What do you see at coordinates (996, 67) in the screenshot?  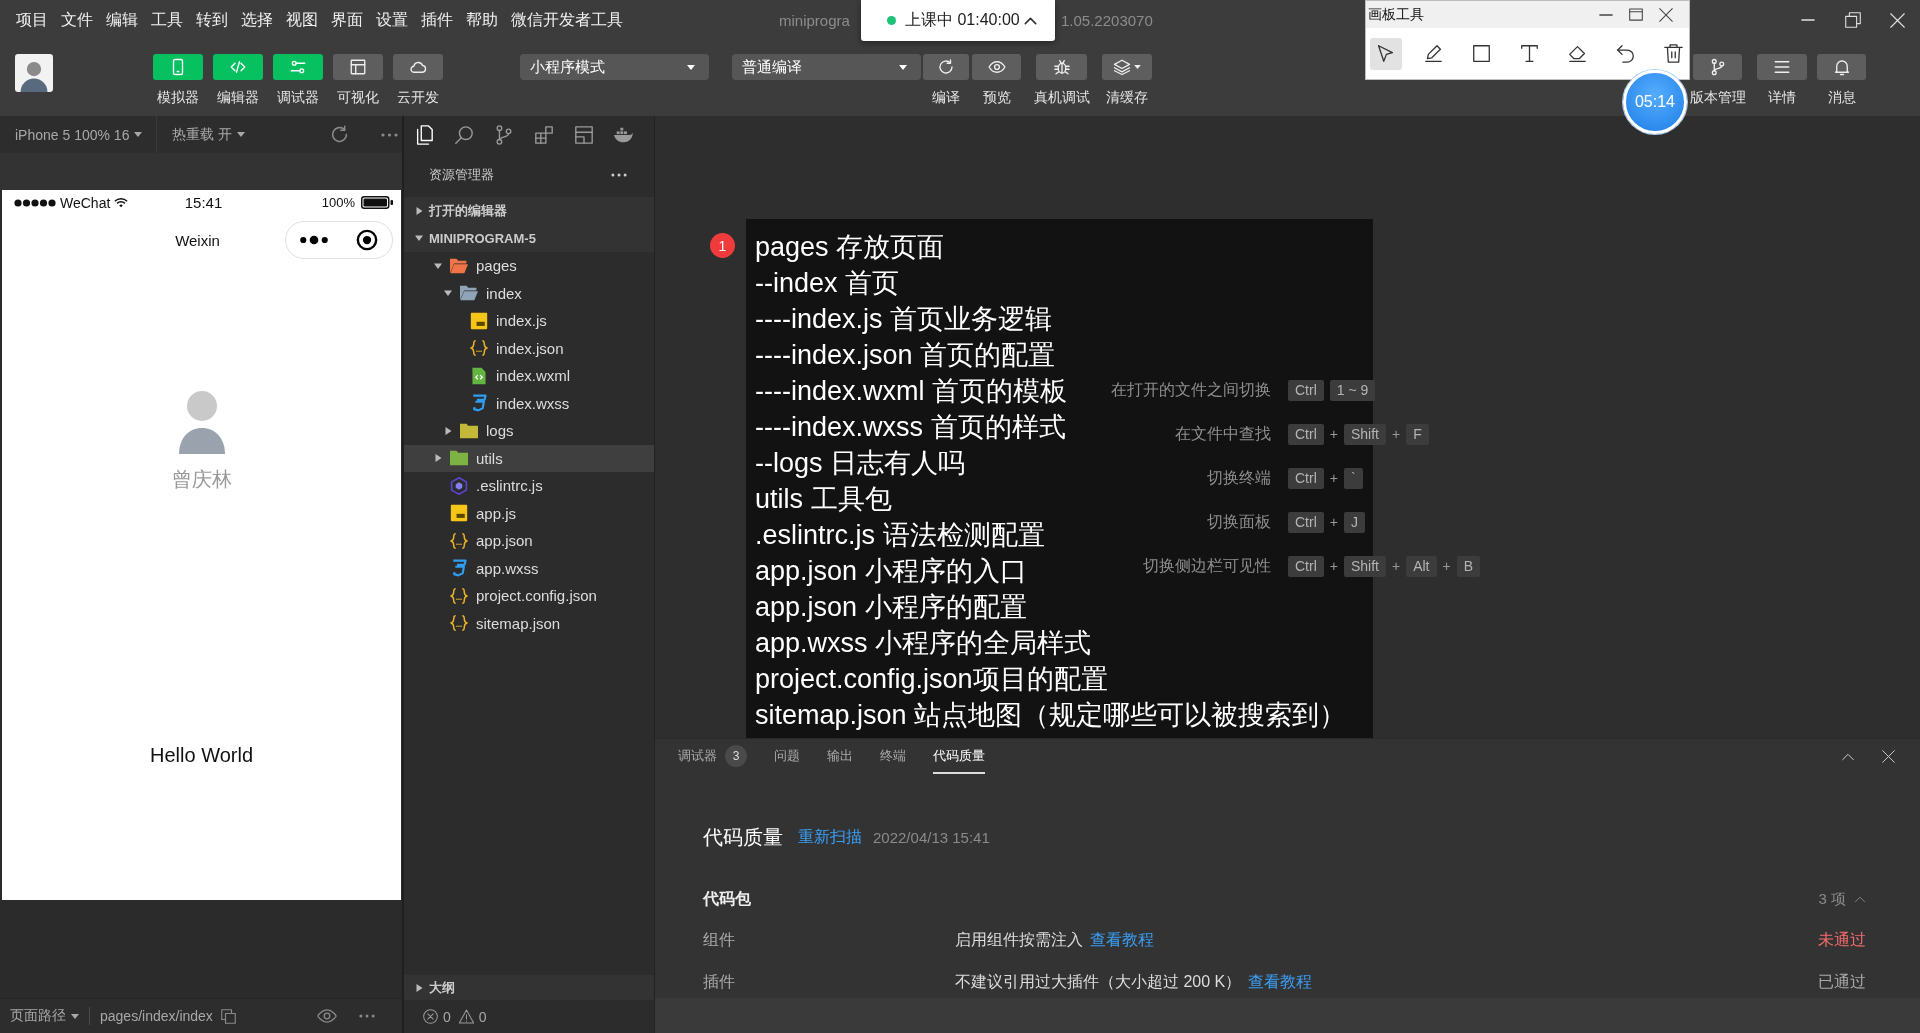 I see `preview-button` at bounding box center [996, 67].